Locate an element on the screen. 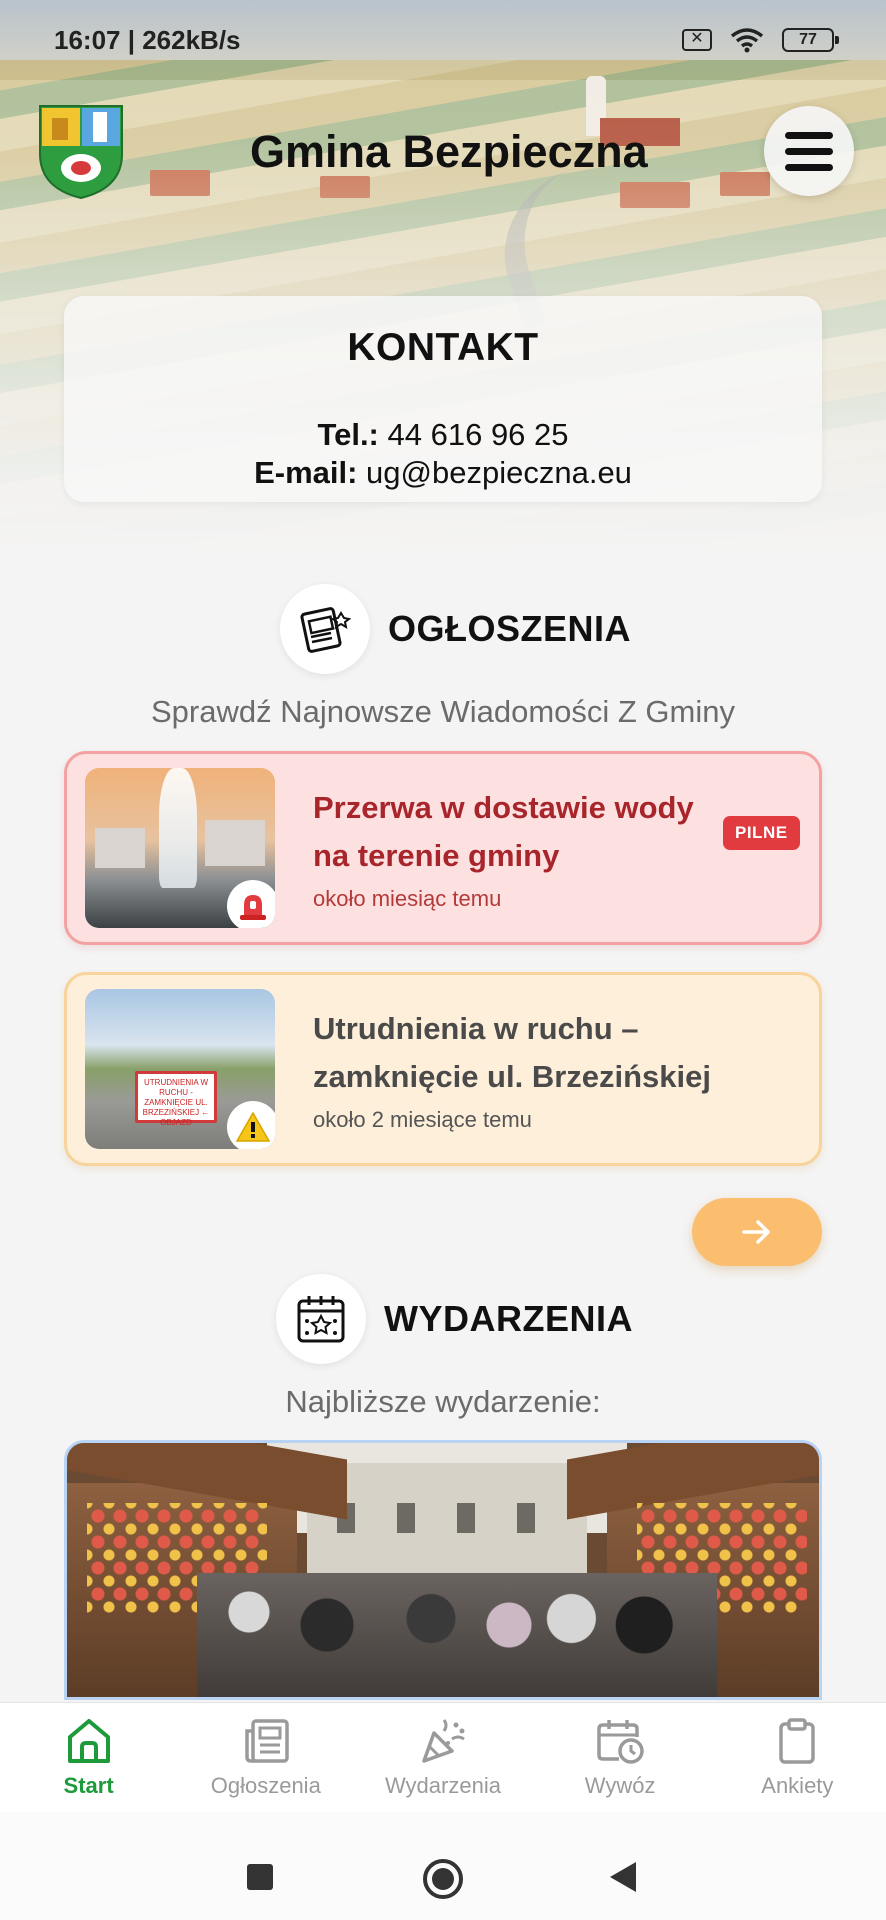 The image size is (886, 1920). contact-email: E-mail: ug@bezpieczna.eu is located at coordinates (443, 473).